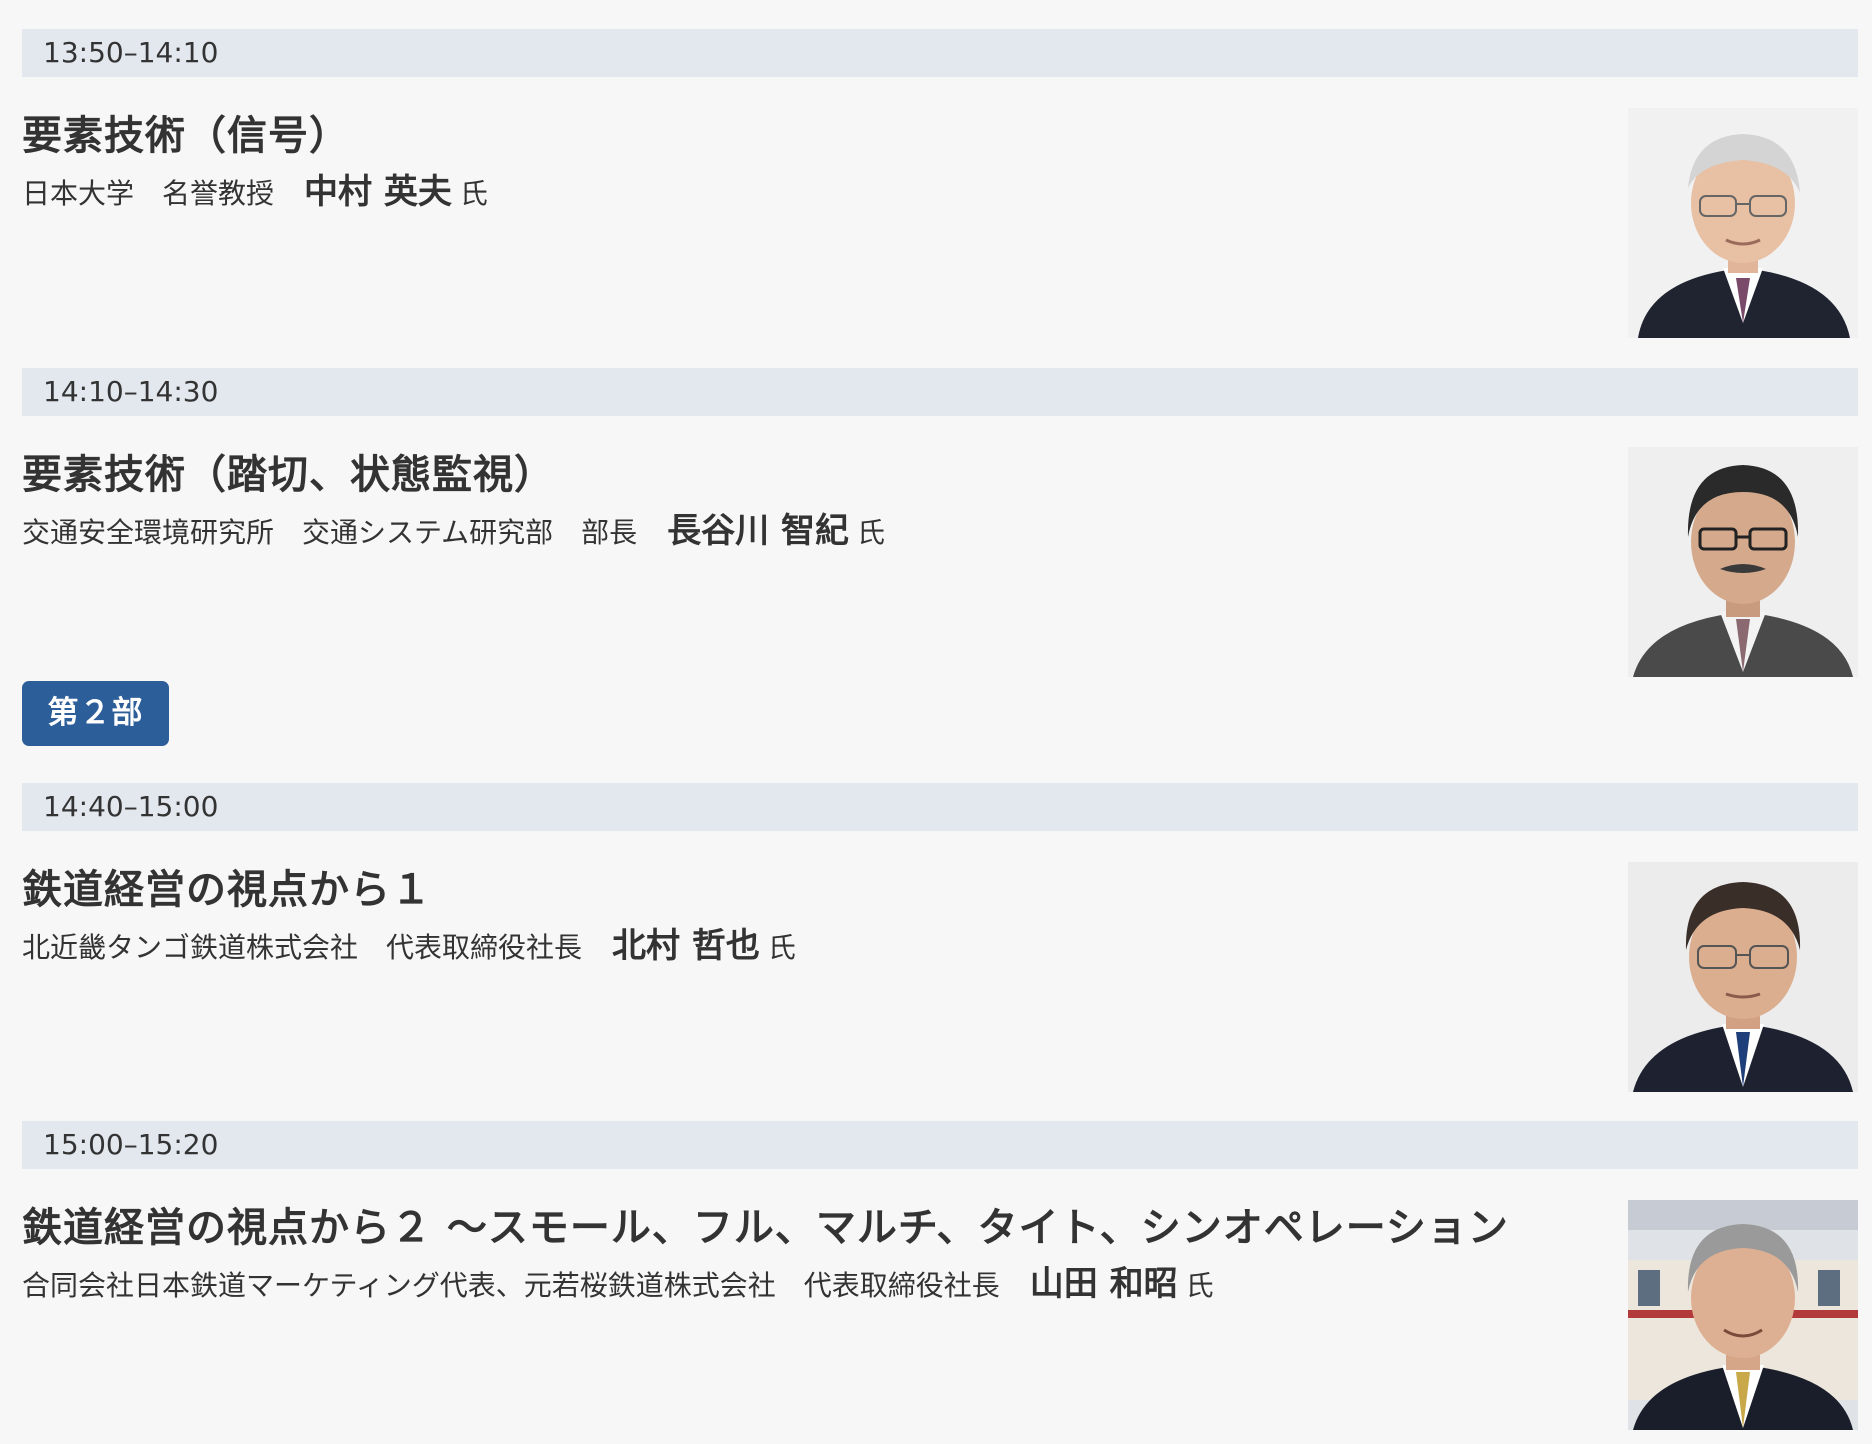  I want to click on session-time: 15:00–15:20, so click(131, 1144).